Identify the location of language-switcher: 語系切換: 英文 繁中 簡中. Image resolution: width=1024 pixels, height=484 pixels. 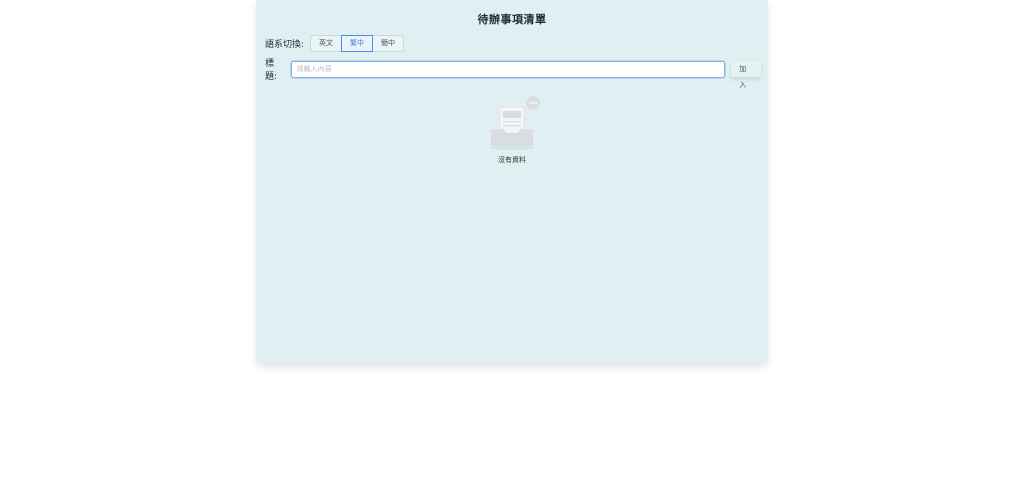
(335, 43).